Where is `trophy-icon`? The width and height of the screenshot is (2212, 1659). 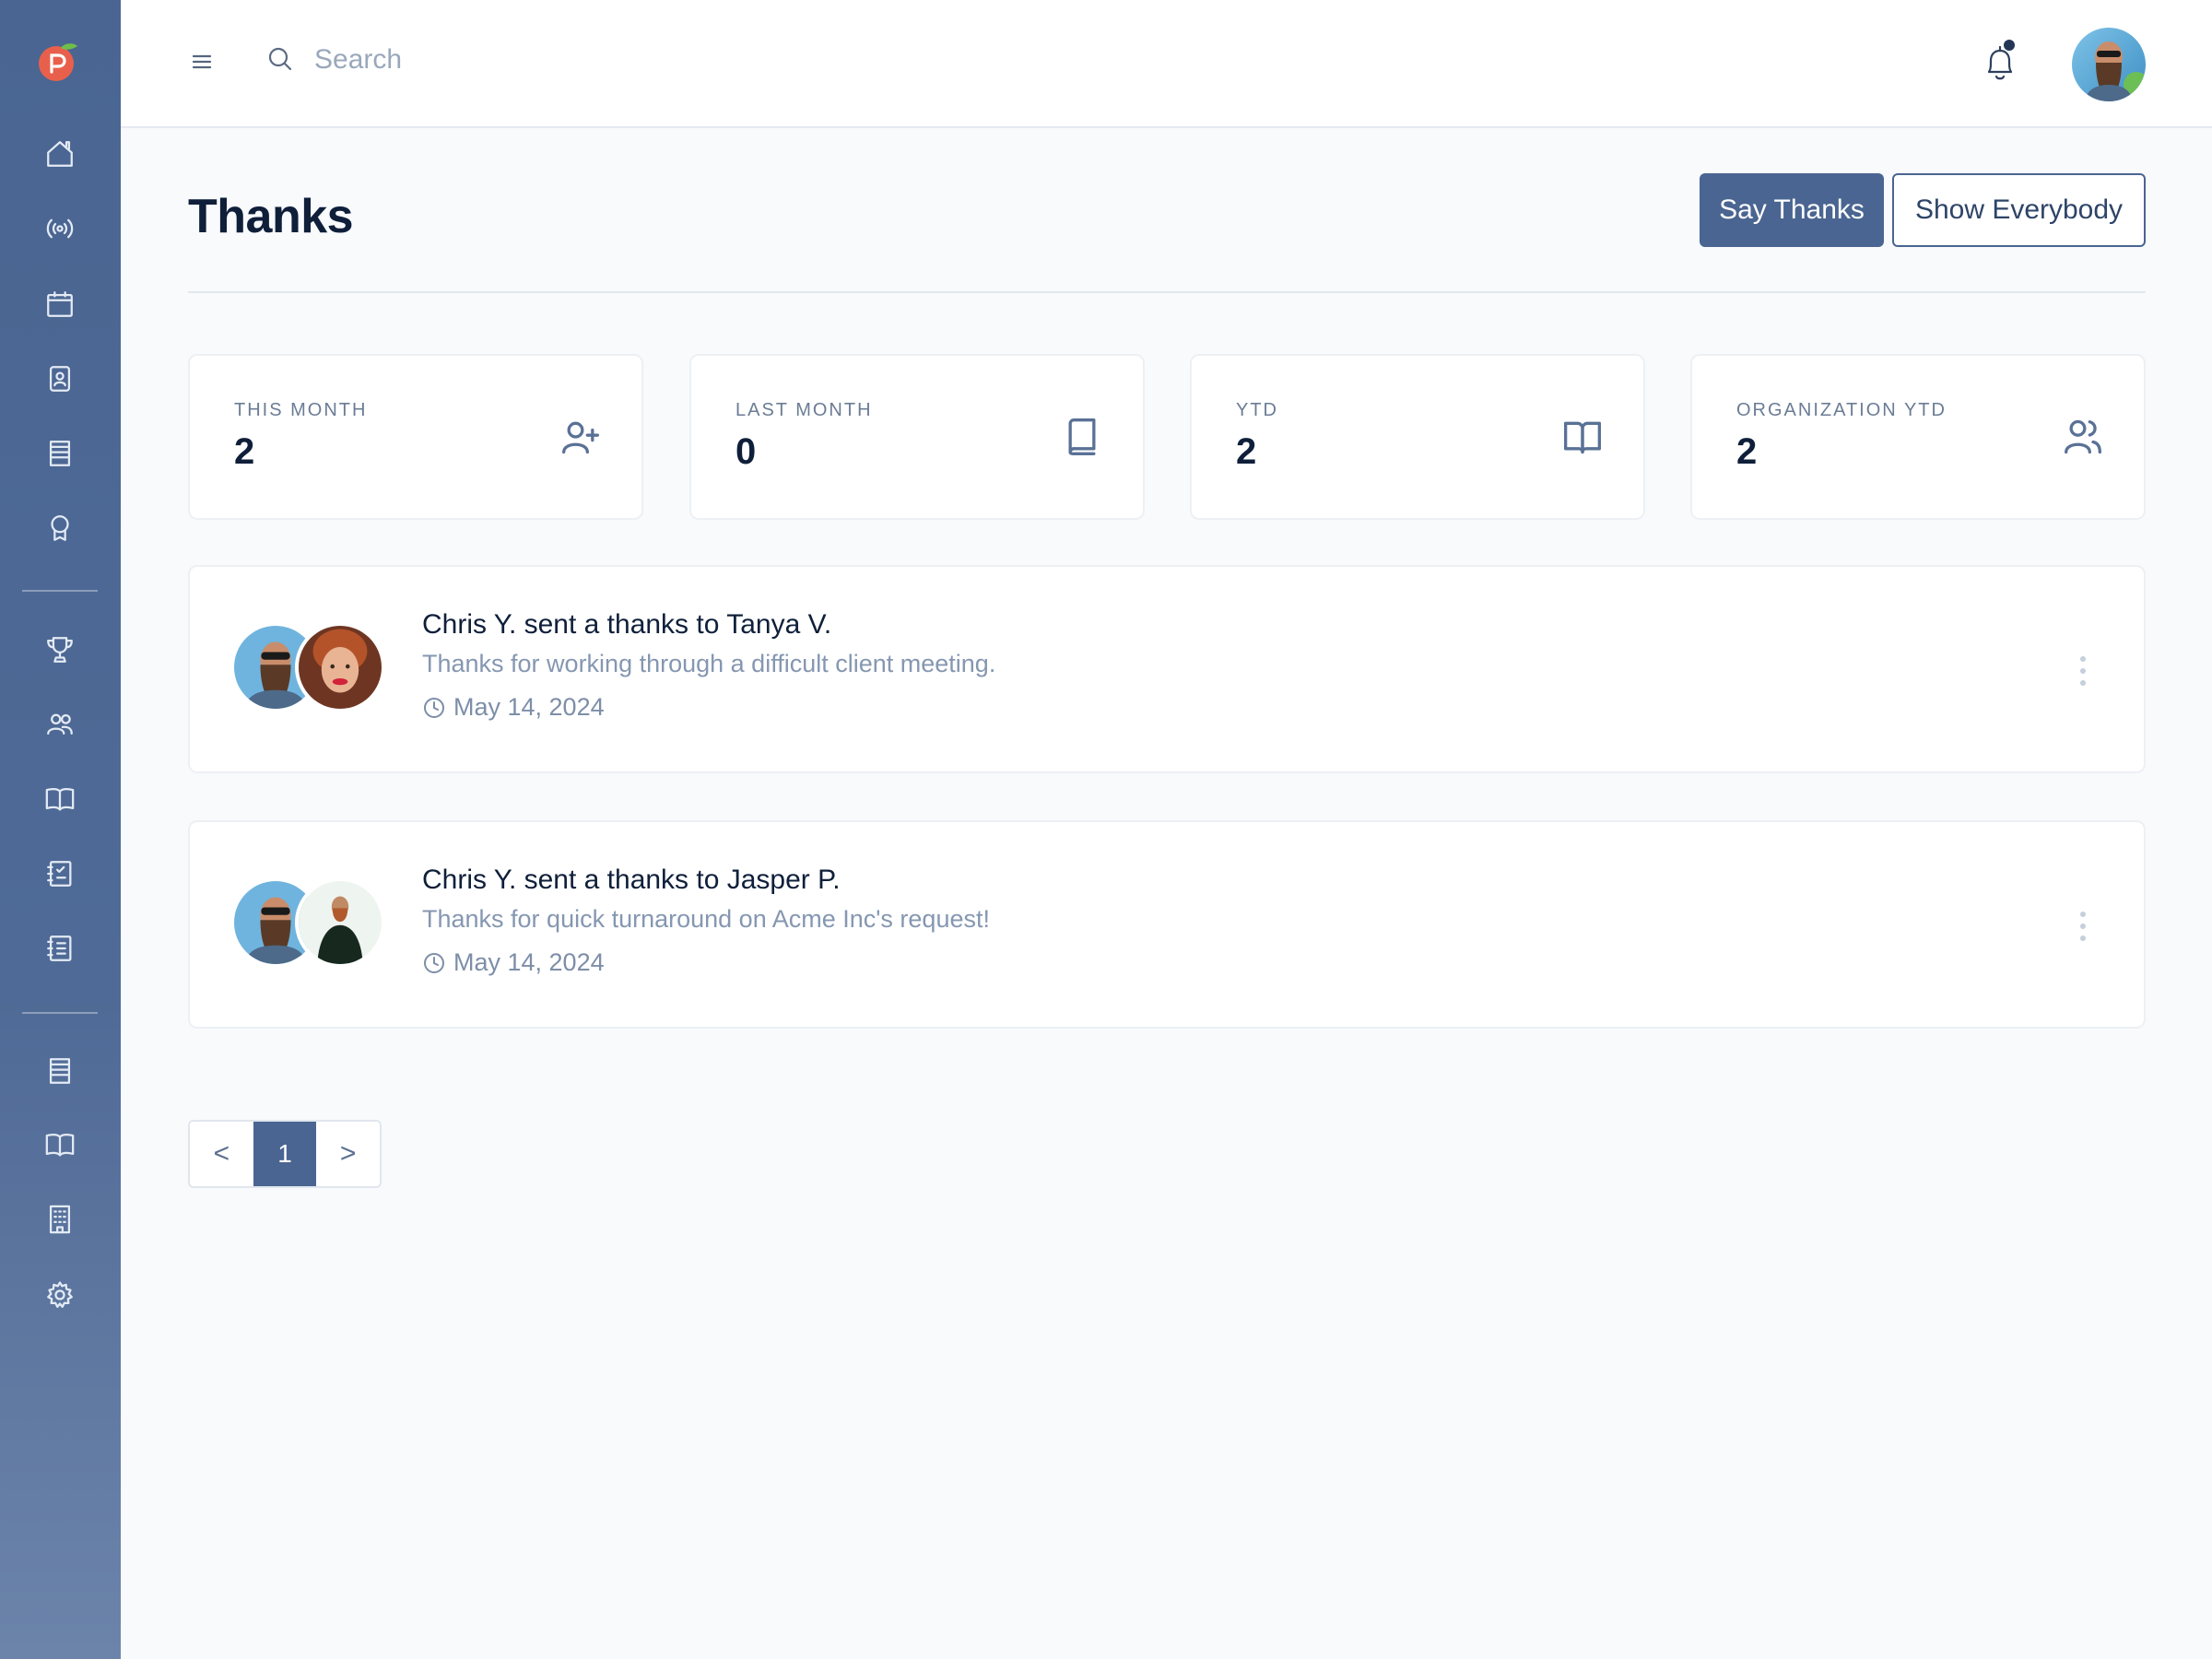 trophy-icon is located at coordinates (59, 649).